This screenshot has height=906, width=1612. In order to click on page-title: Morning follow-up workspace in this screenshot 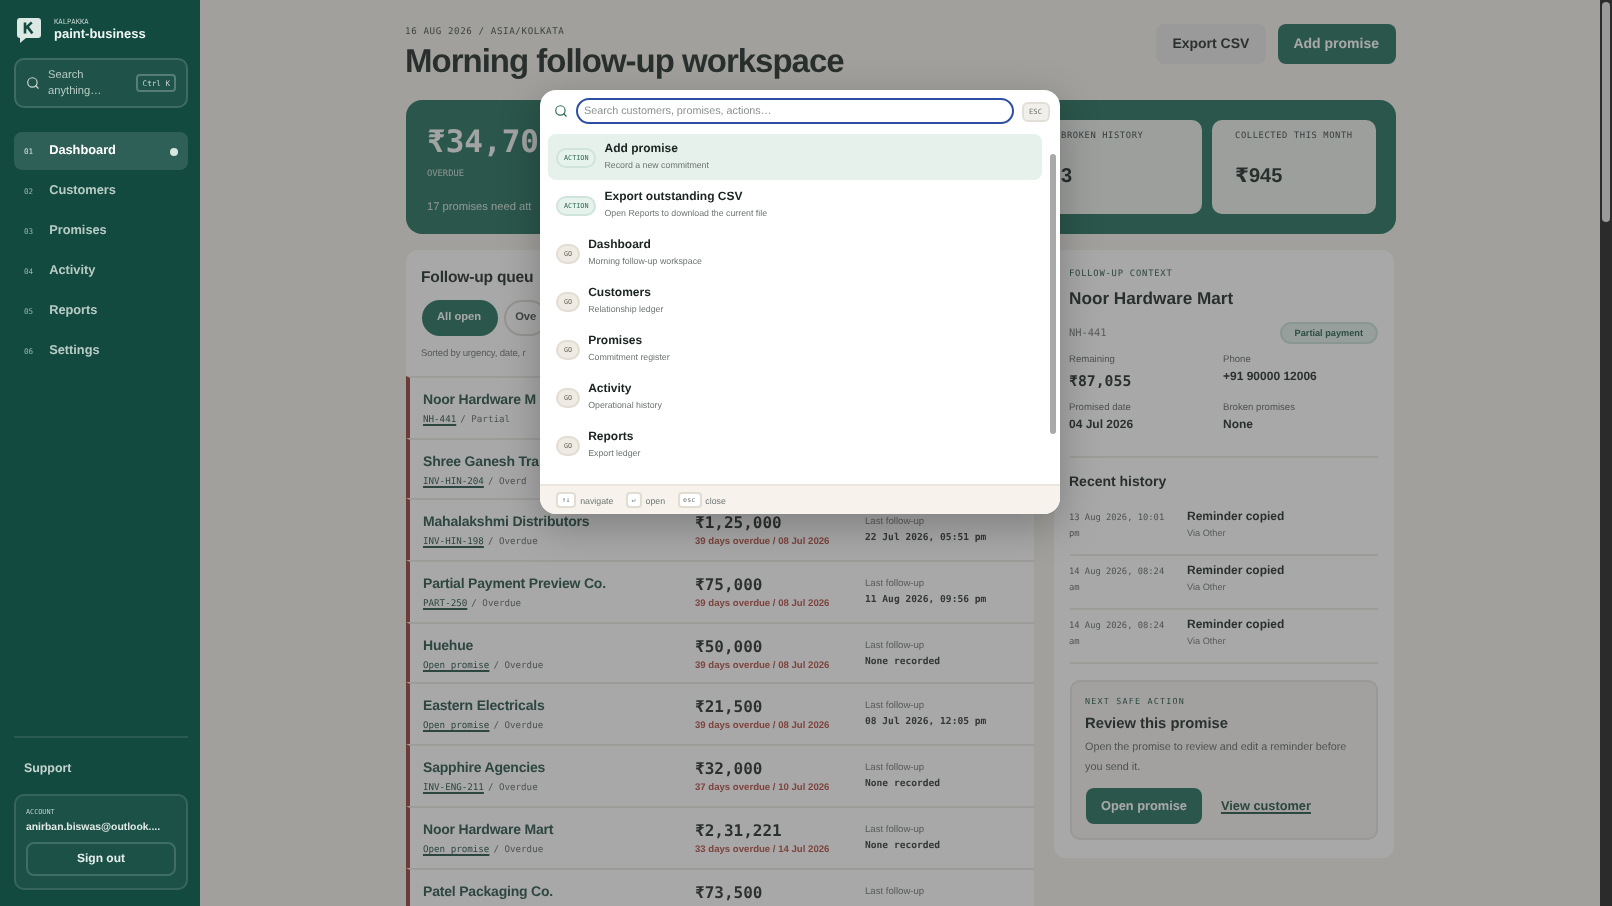, I will do `click(624, 63)`.